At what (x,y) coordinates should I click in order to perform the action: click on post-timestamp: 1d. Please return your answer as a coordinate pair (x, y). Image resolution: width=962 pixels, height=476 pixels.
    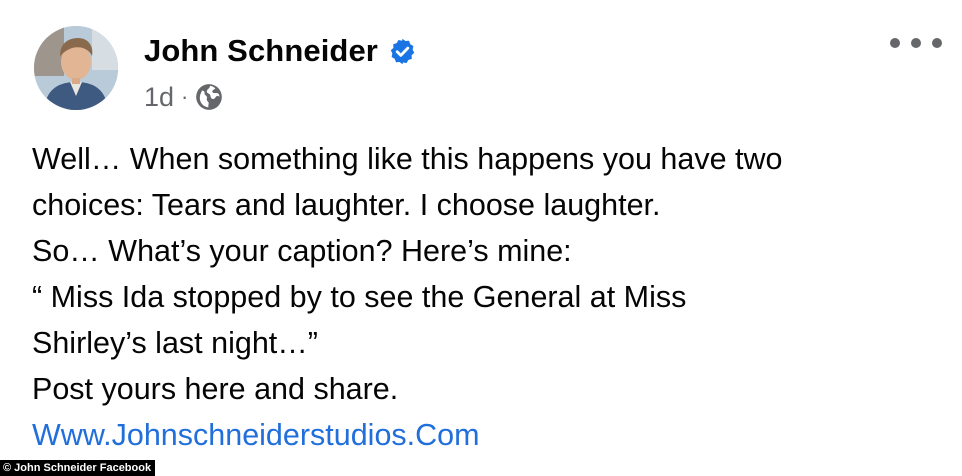
    Looking at the image, I should click on (159, 97).